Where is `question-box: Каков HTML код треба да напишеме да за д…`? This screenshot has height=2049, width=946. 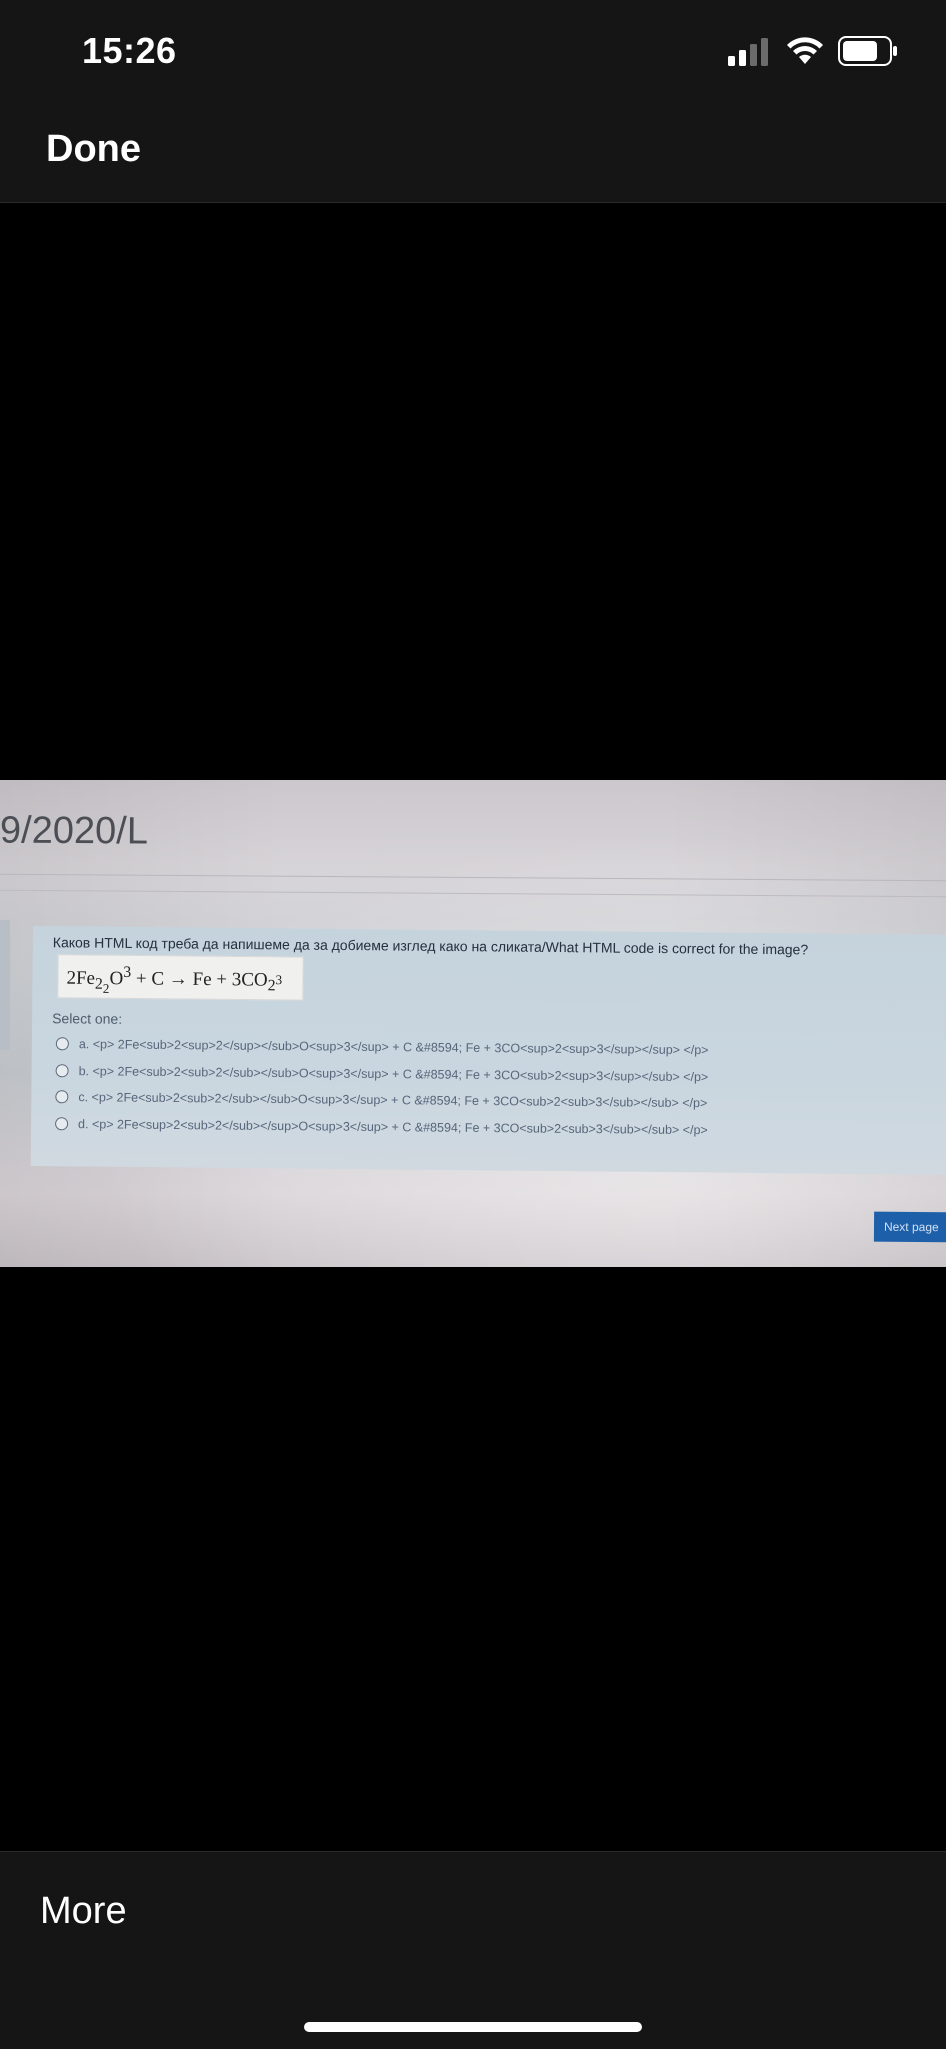
question-box: Каков HTML код треба да напишеме да за д… is located at coordinates (488, 1050).